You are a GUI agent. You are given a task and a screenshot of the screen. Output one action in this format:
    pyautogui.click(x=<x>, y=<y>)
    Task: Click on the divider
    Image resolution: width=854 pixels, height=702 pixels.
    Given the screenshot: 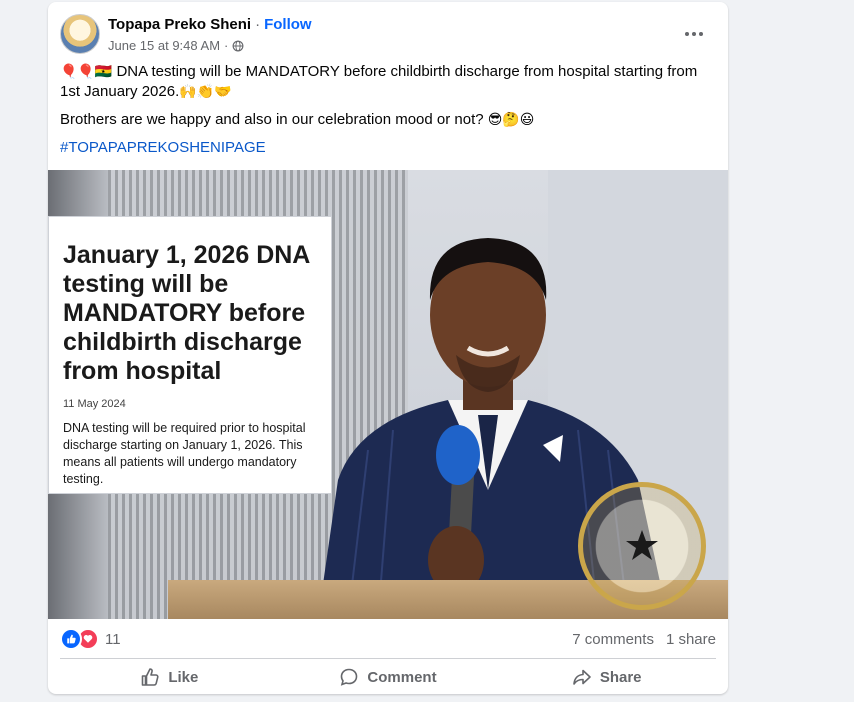 What is the action you would take?
    pyautogui.click(x=388, y=658)
    